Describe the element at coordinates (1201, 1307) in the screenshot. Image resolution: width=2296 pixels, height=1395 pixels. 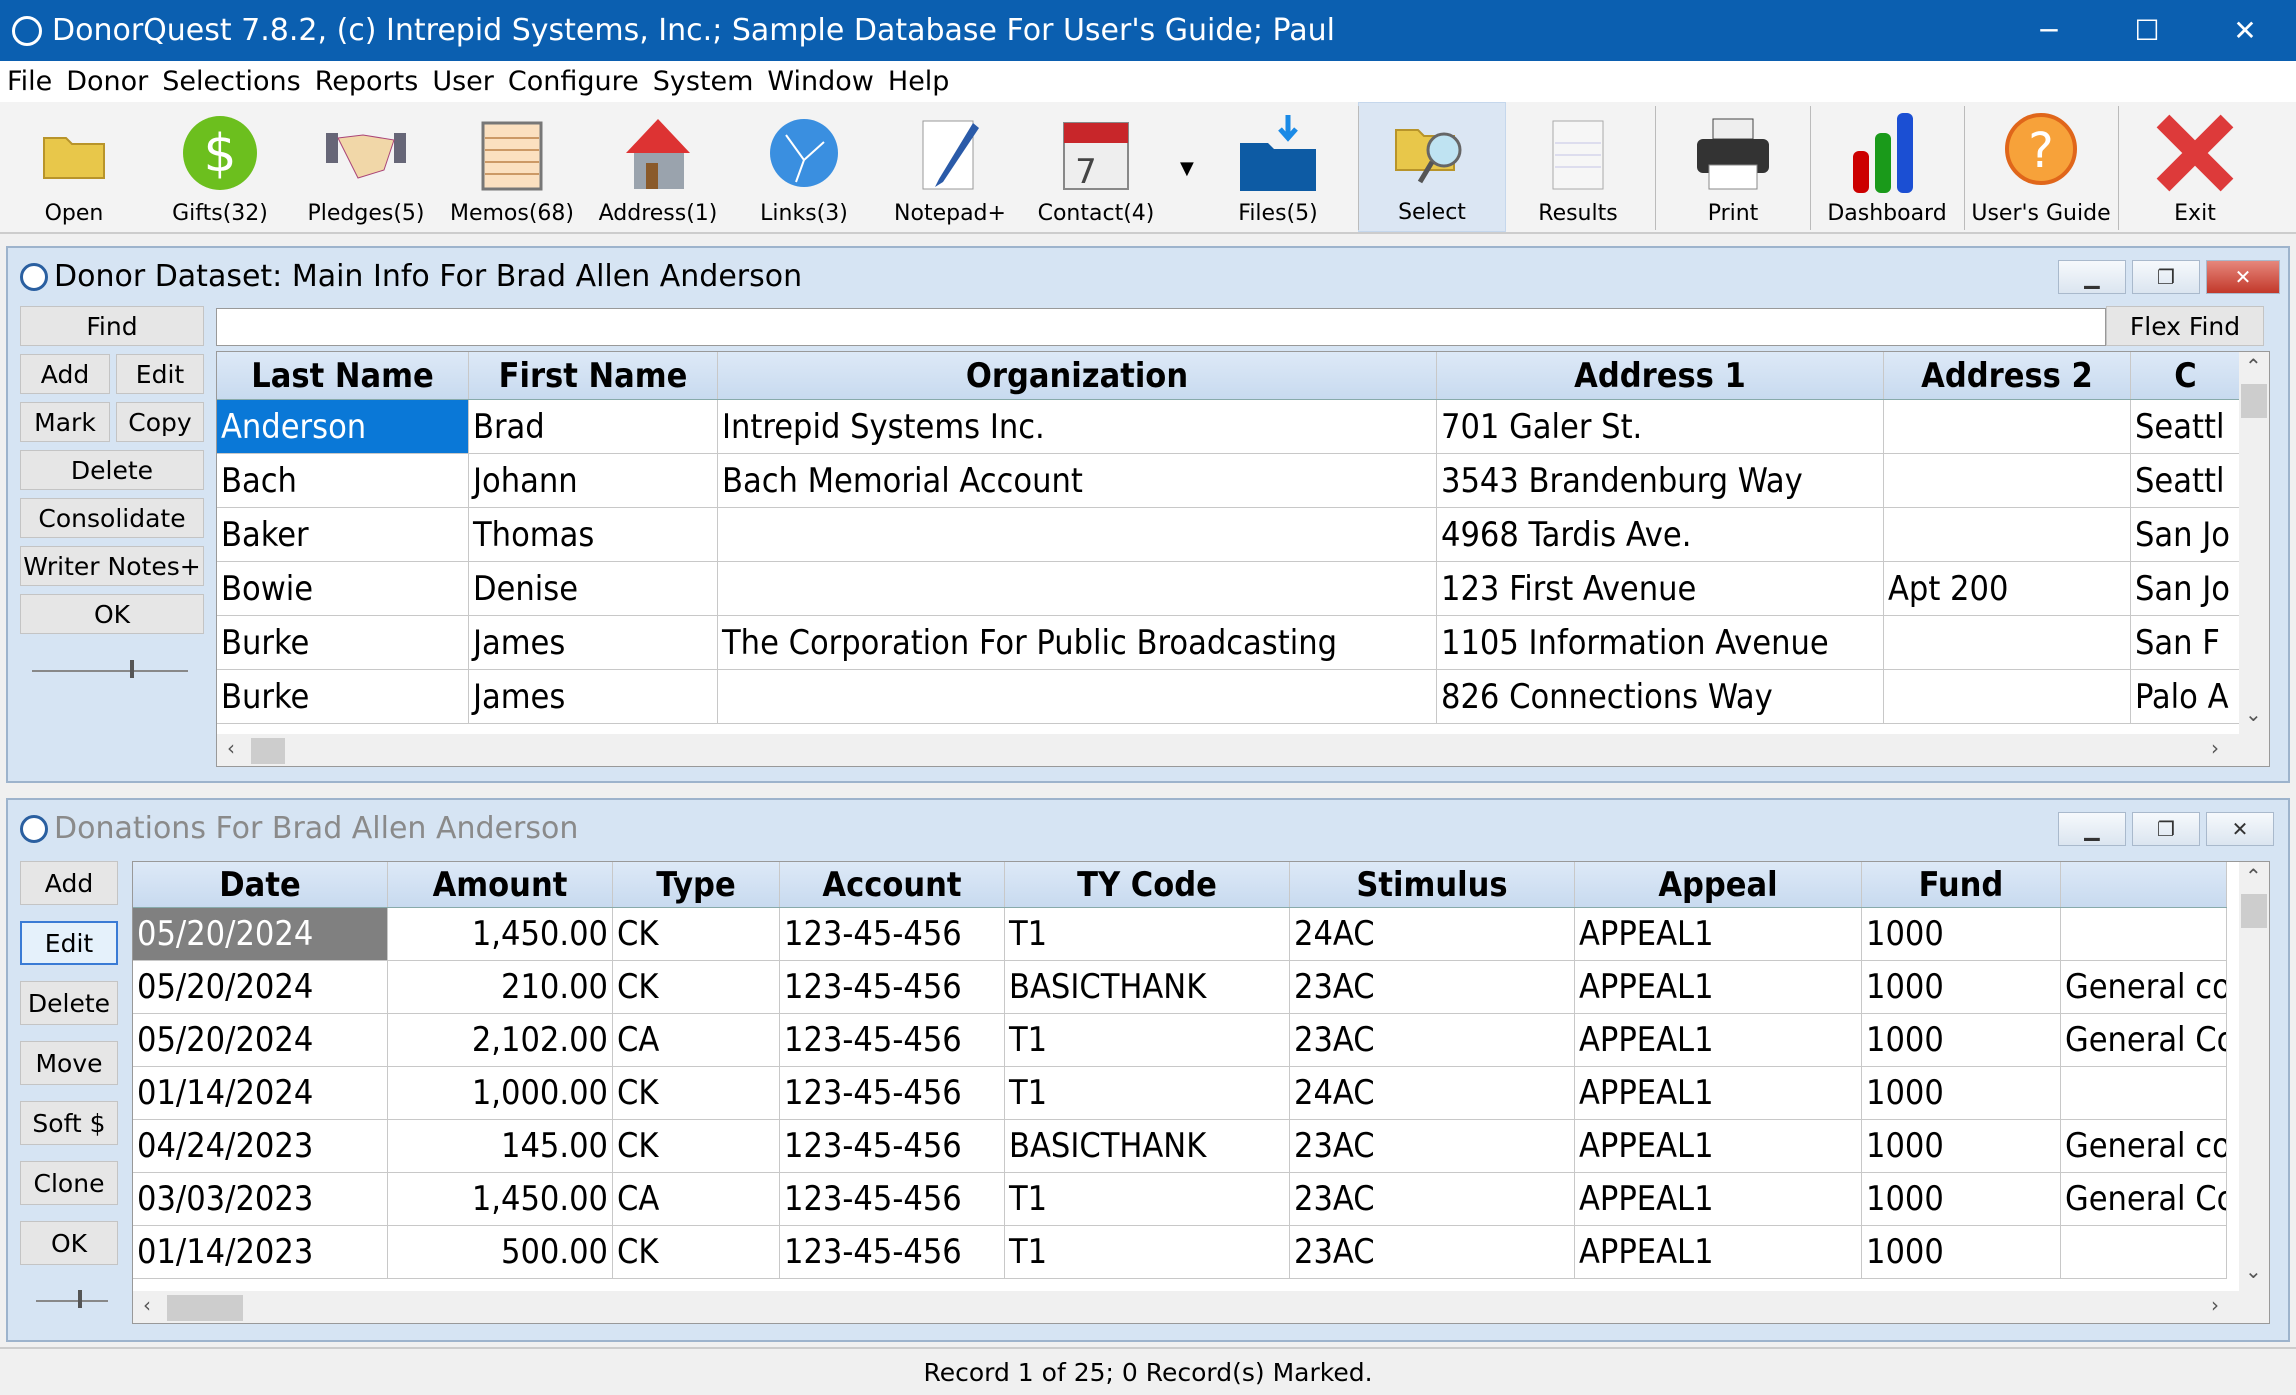
I see `horizontal-scrollbar` at that location.